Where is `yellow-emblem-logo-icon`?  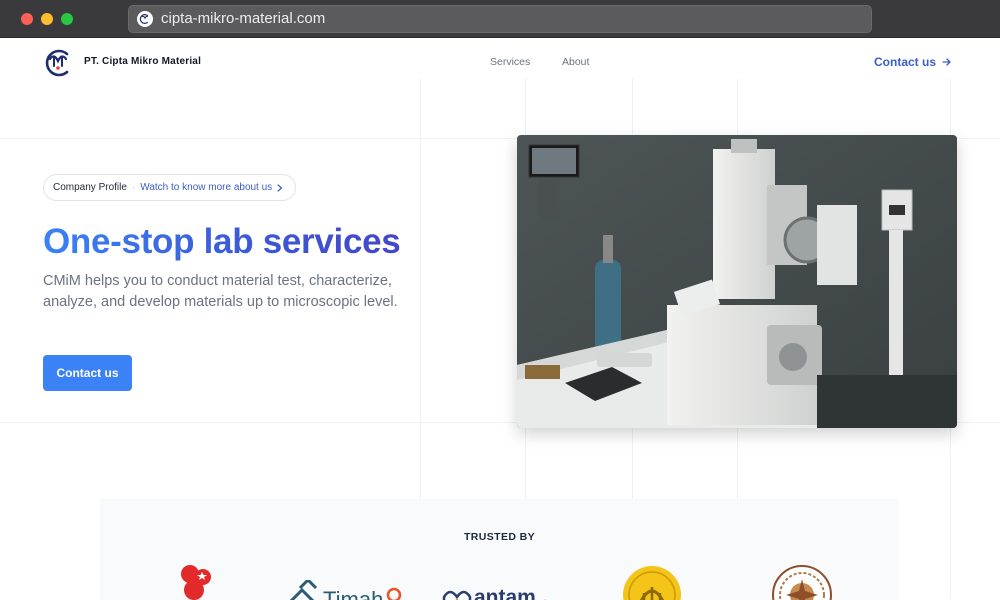 yellow-emblem-logo-icon is located at coordinates (652, 583).